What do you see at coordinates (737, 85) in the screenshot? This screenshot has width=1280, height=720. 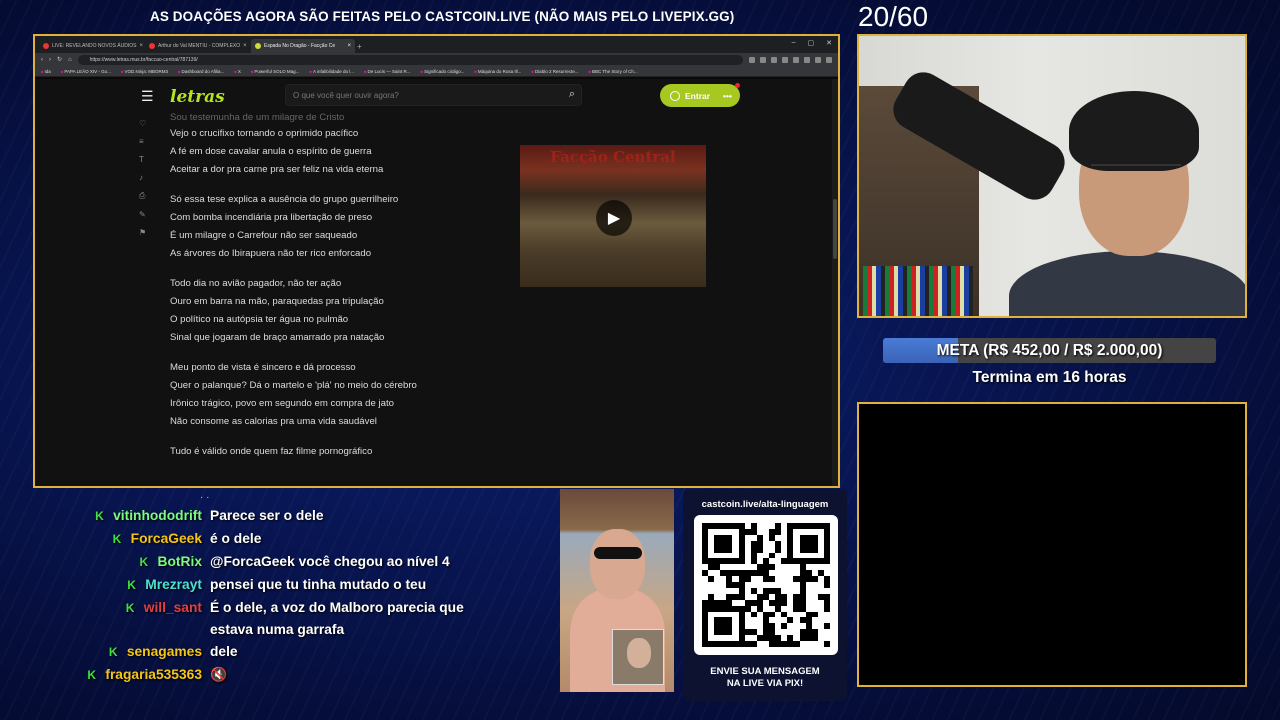 I see `notification-dot` at bounding box center [737, 85].